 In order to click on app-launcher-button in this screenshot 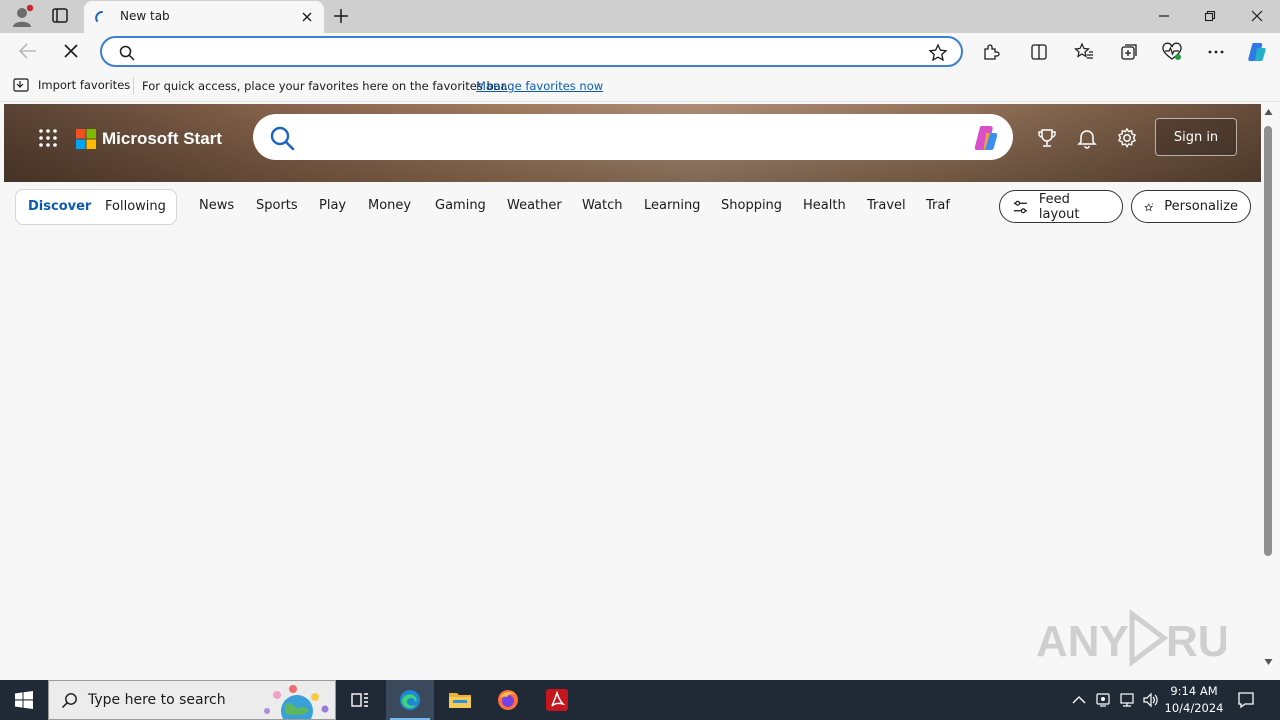, I will do `click(48, 138)`.